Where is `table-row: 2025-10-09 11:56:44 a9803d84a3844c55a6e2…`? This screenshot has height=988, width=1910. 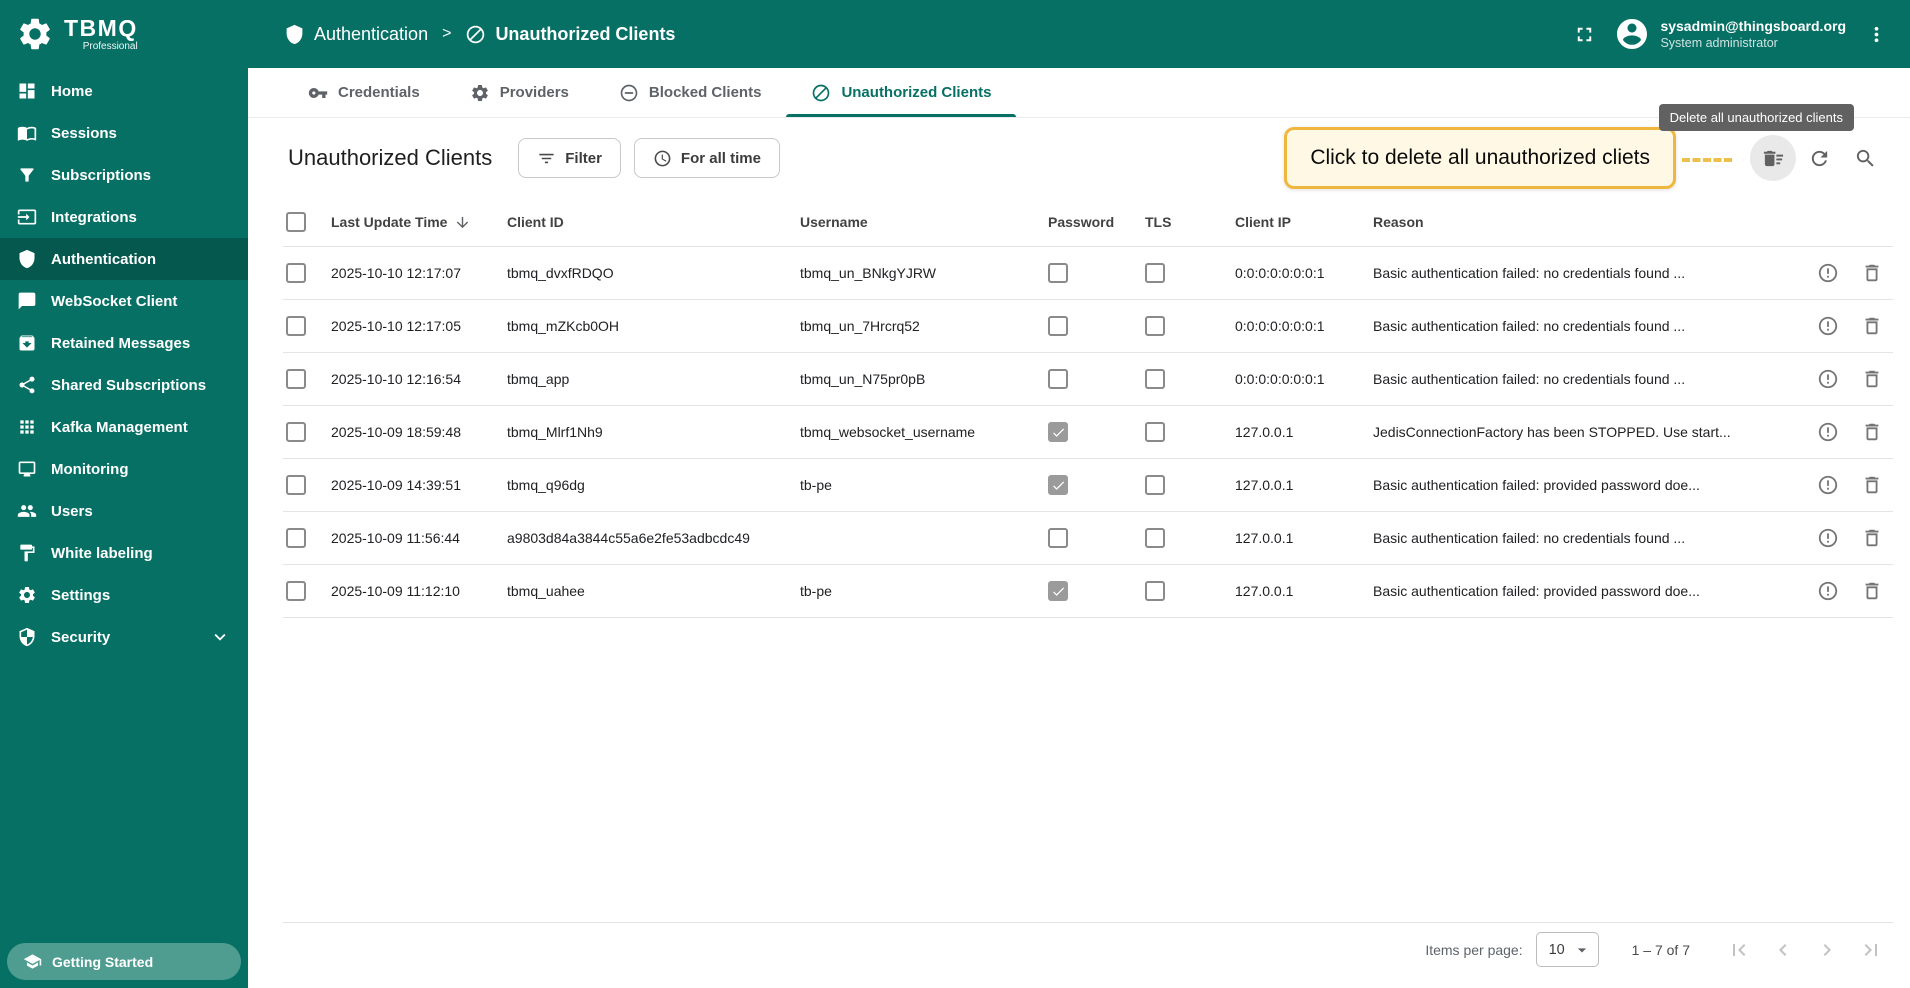
table-row: 2025-10-09 11:56:44 a9803d84a3844c55a6e2… is located at coordinates (1088, 538).